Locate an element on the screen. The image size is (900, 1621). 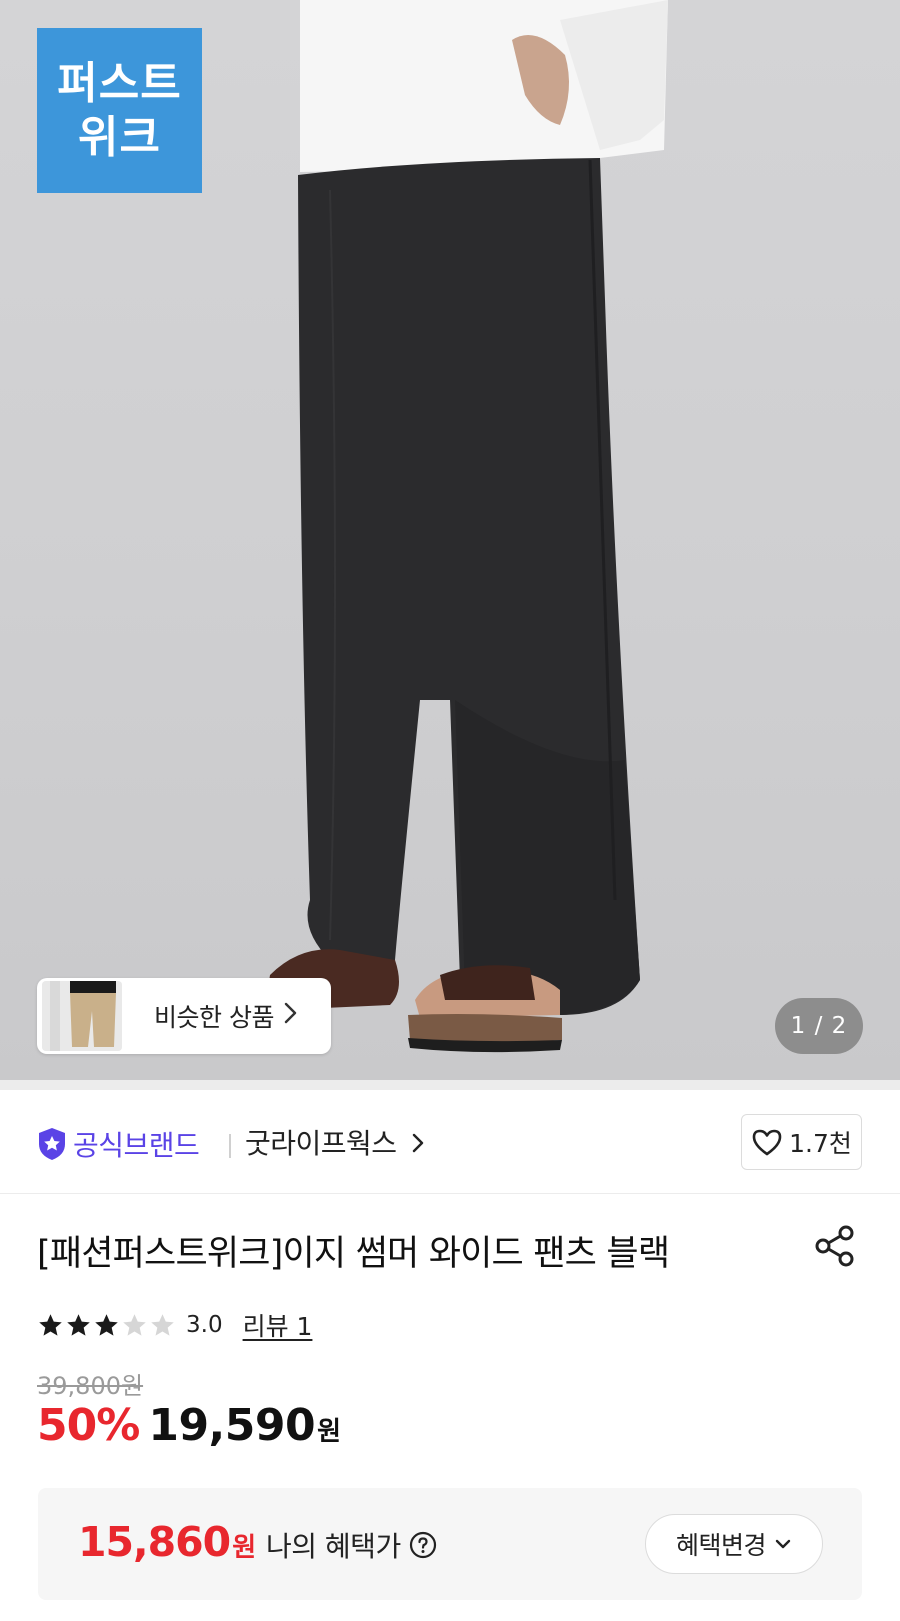
price-currency: 원 is located at coordinates (329, 1432).